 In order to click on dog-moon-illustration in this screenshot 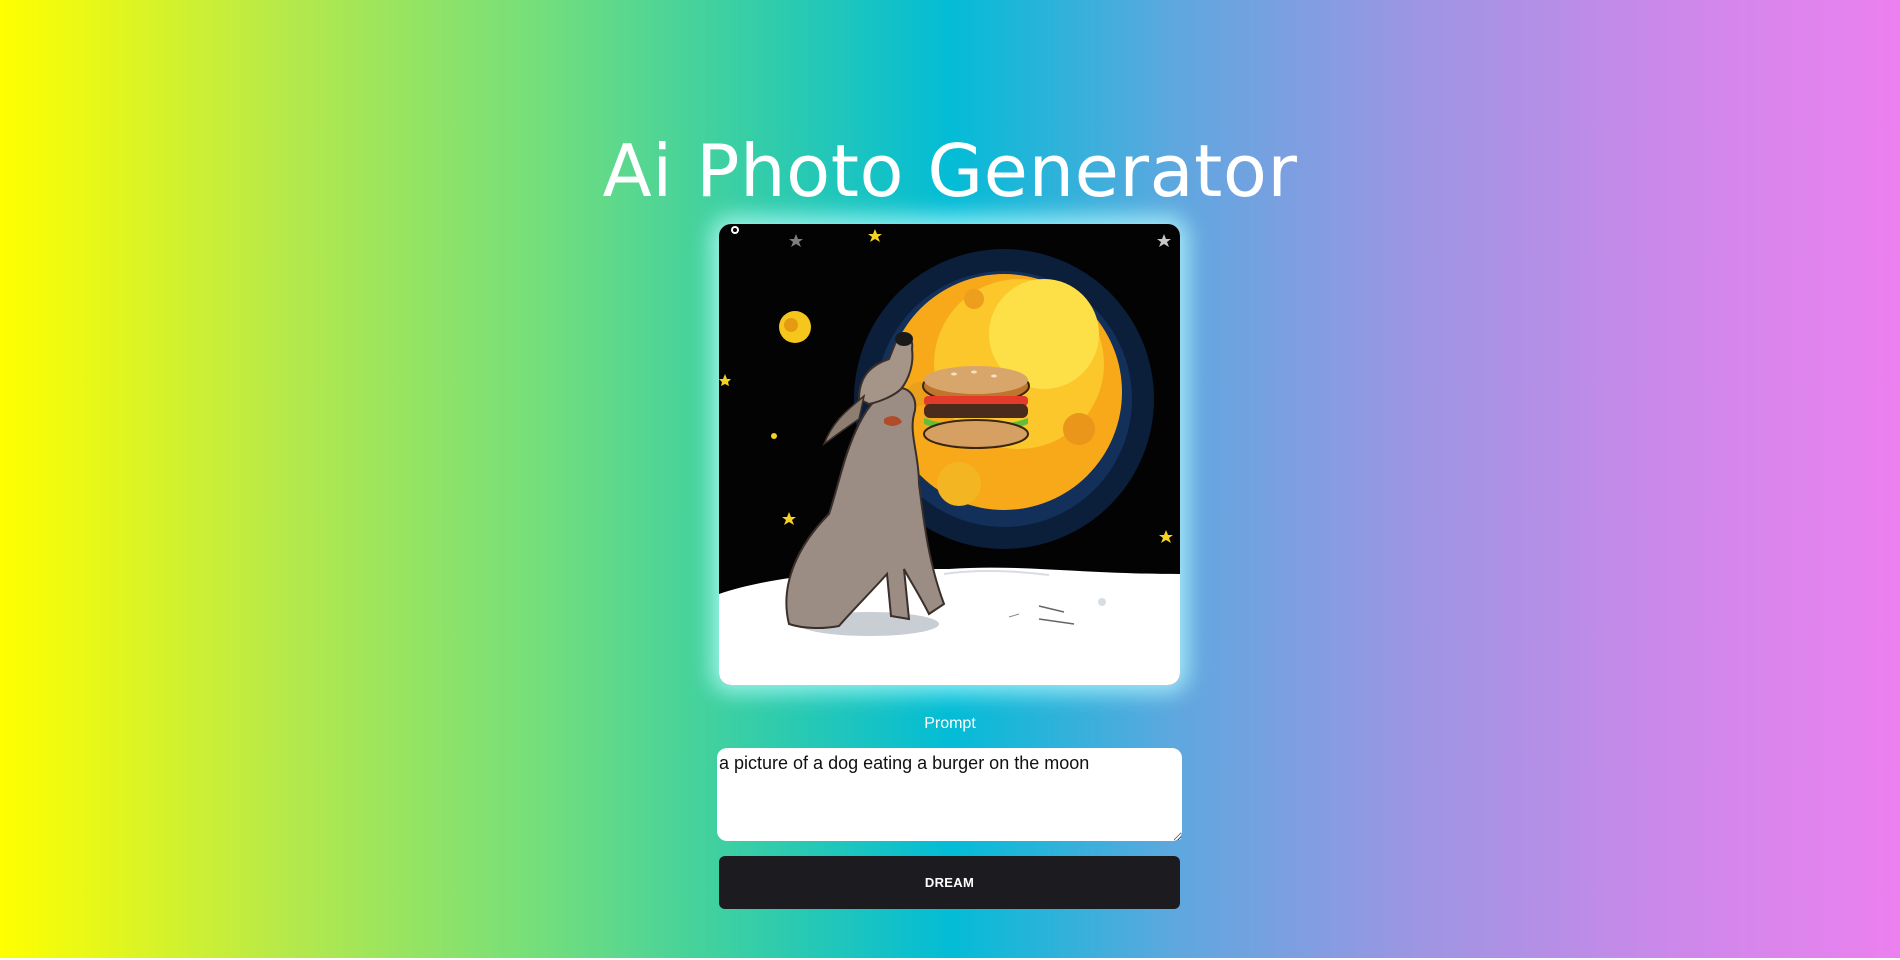, I will do `click(949, 454)`.